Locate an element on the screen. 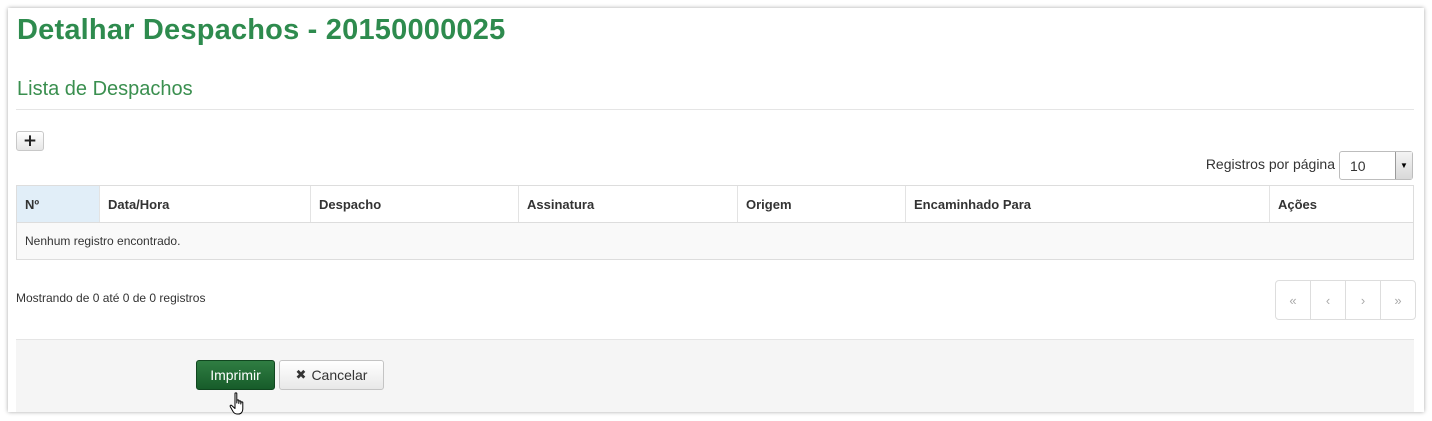 The height and width of the screenshot is (421, 1432). close-icon: ✖ is located at coordinates (301, 375).